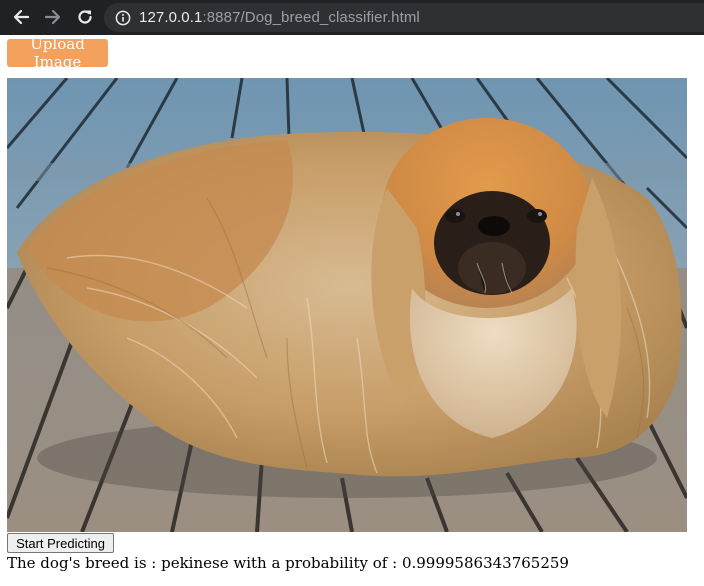 The height and width of the screenshot is (586, 704). I want to click on info-icon, so click(123, 18).